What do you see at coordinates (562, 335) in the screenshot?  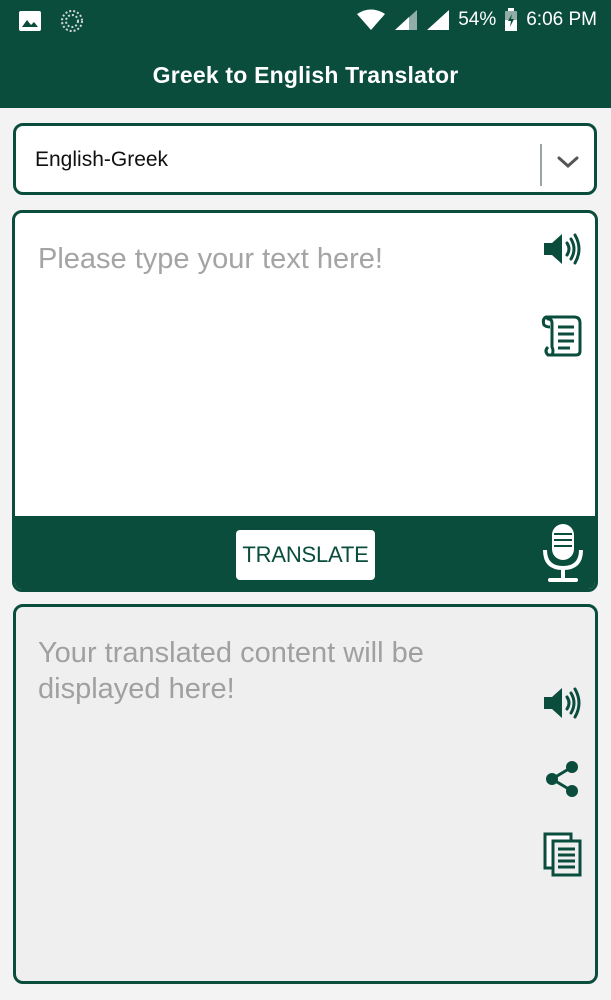 I see `scroll-icon` at bounding box center [562, 335].